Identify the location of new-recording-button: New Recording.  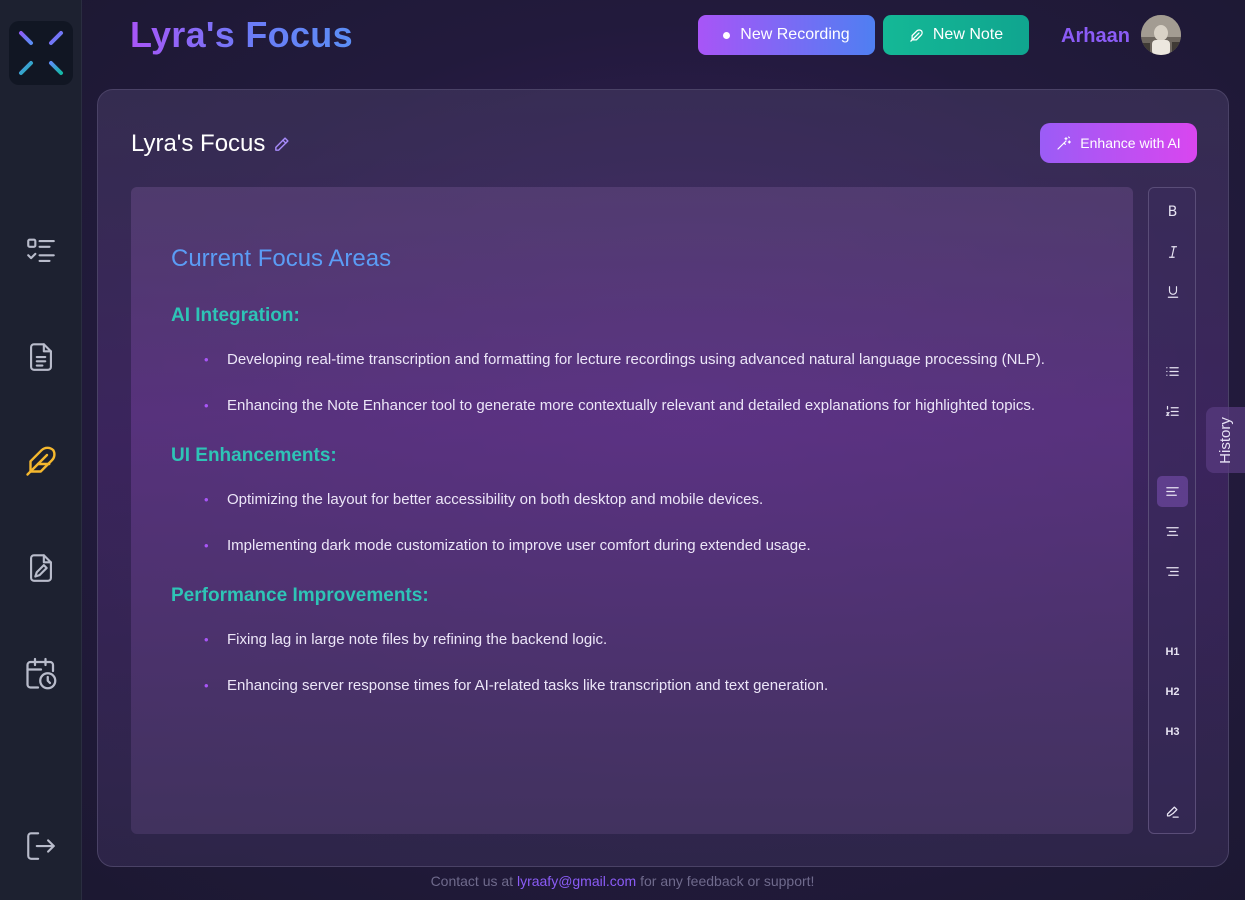
(786, 35).